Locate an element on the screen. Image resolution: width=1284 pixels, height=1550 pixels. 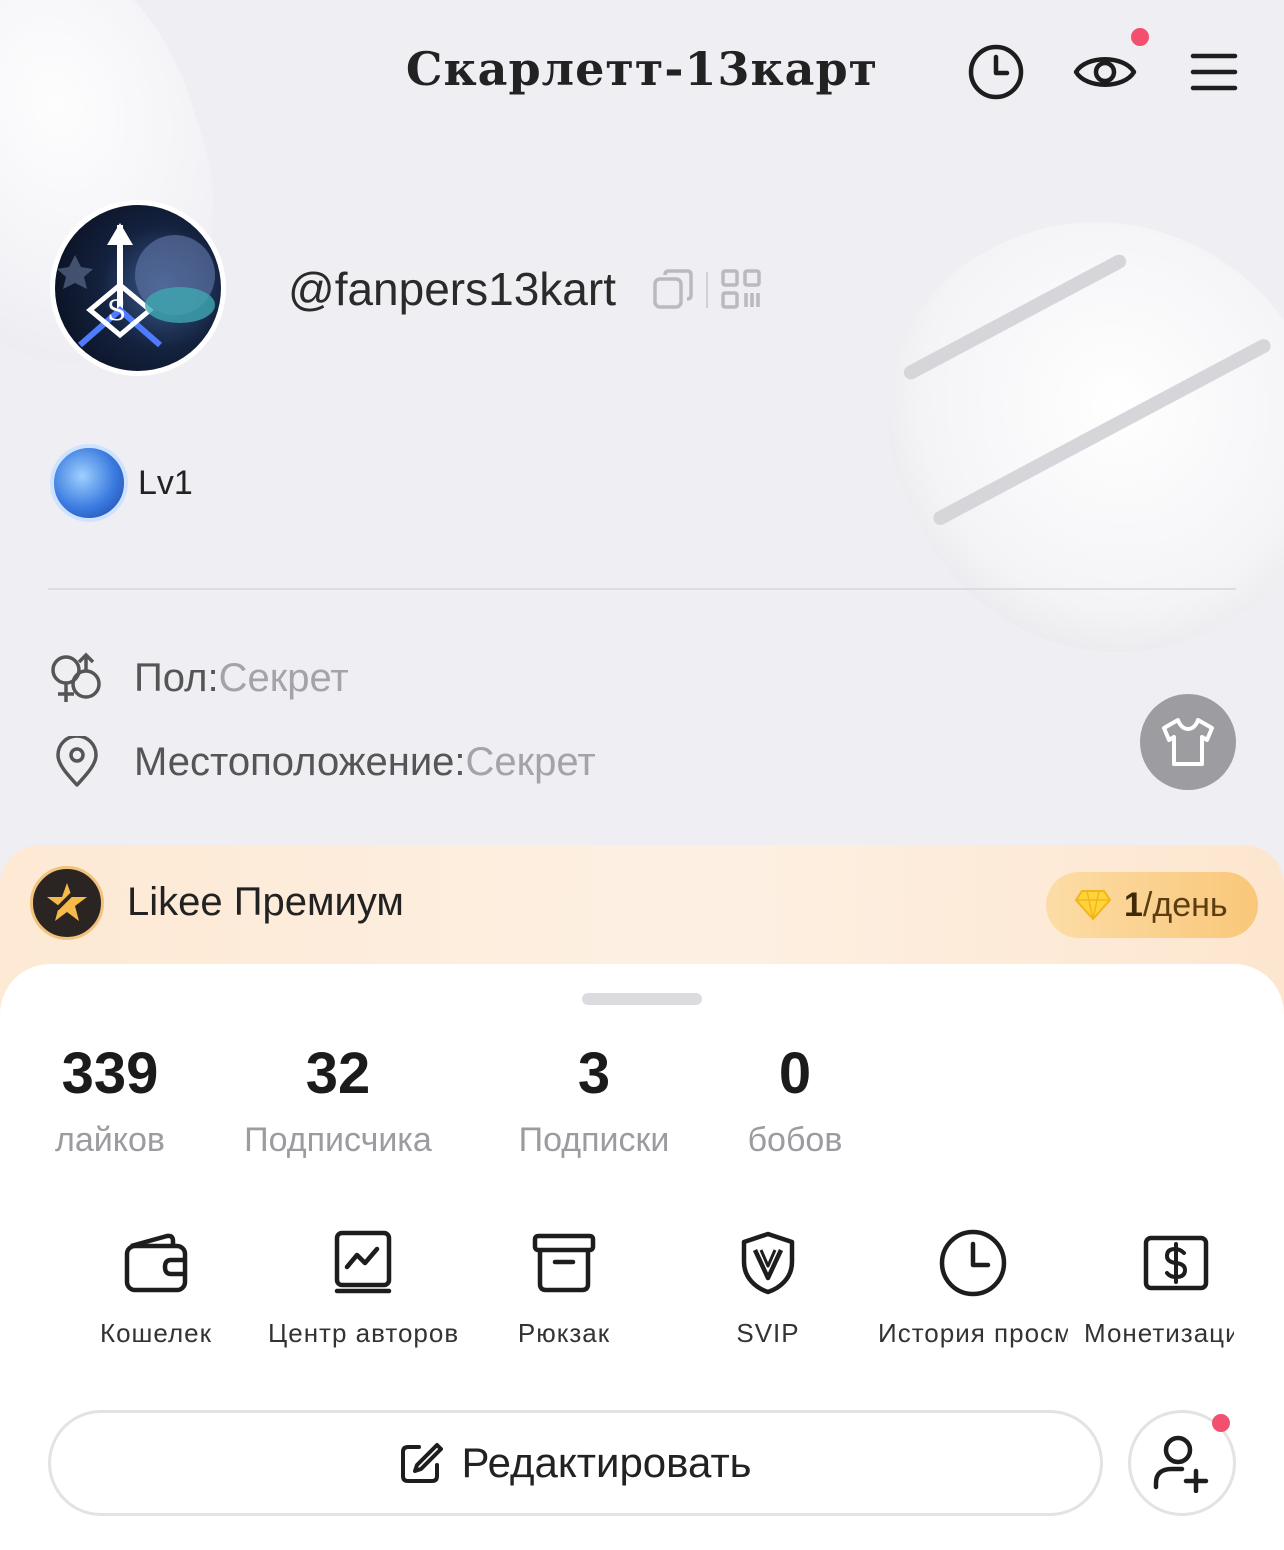
t-shirt-icon is located at coordinates (1188, 742).